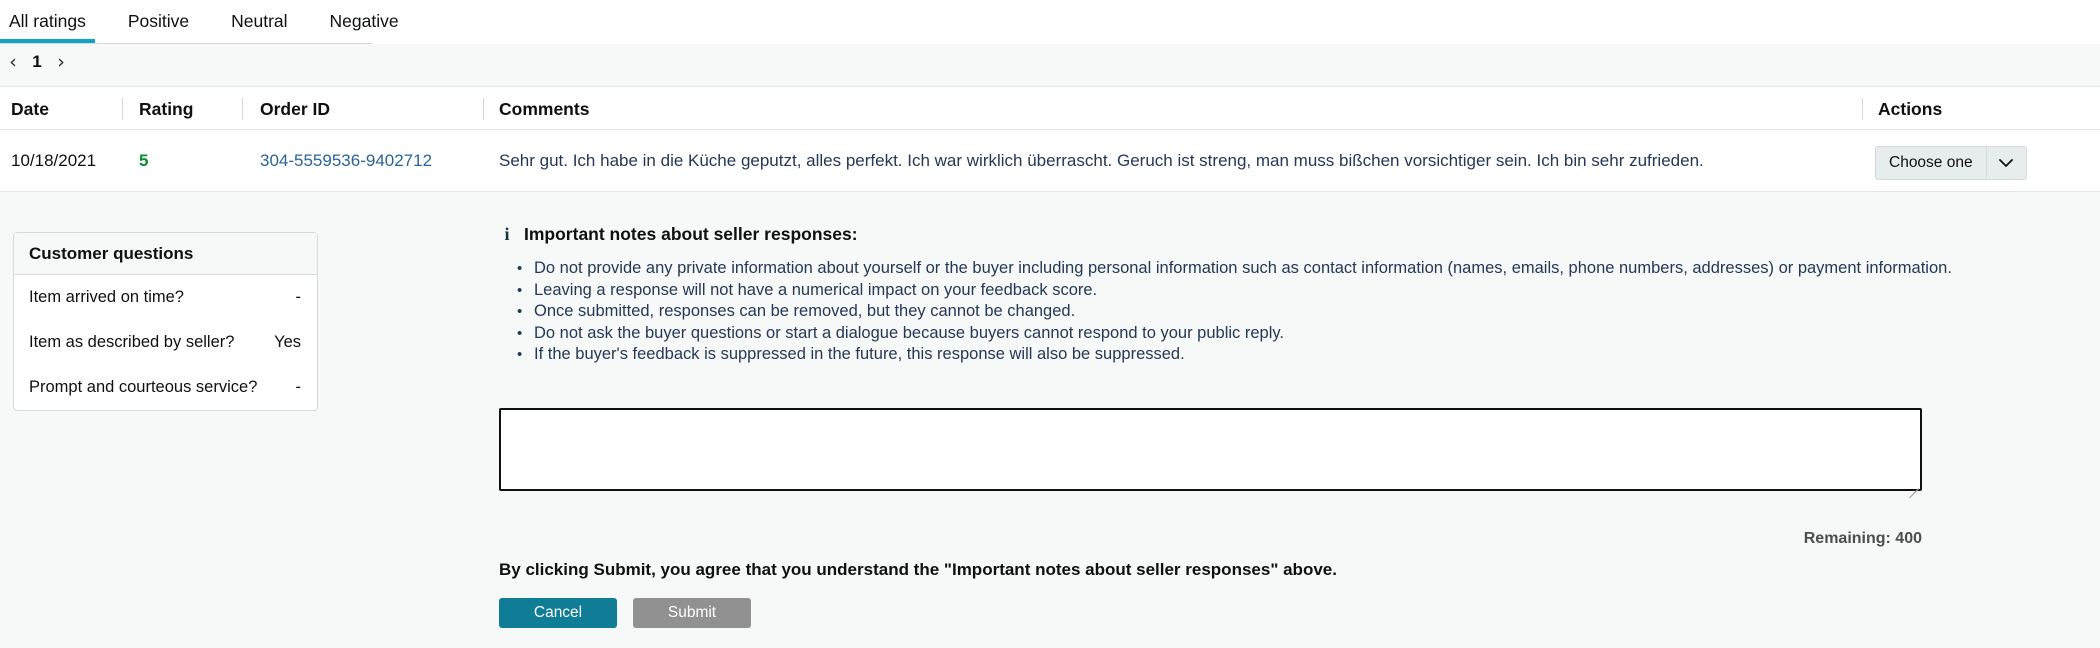 This screenshot has height=648, width=2100. Describe the element at coordinates (692, 613) in the screenshot. I see `submit-button: Submit` at that location.